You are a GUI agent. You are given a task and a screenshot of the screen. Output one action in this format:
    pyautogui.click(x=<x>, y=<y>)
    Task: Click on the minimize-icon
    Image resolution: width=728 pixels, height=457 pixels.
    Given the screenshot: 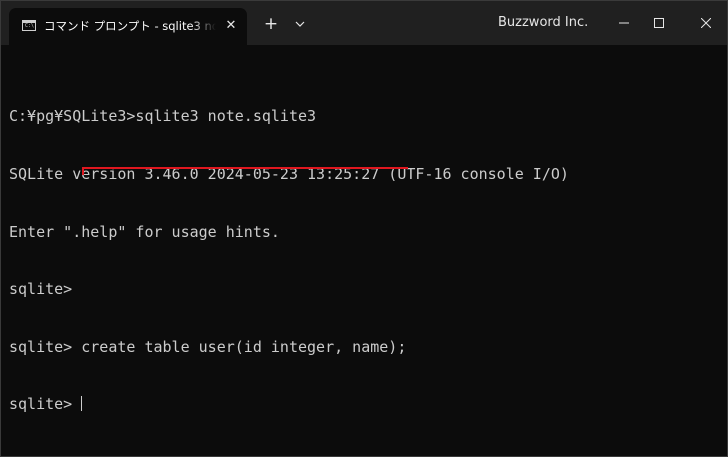 What is the action you would take?
    pyautogui.click(x=624, y=23)
    